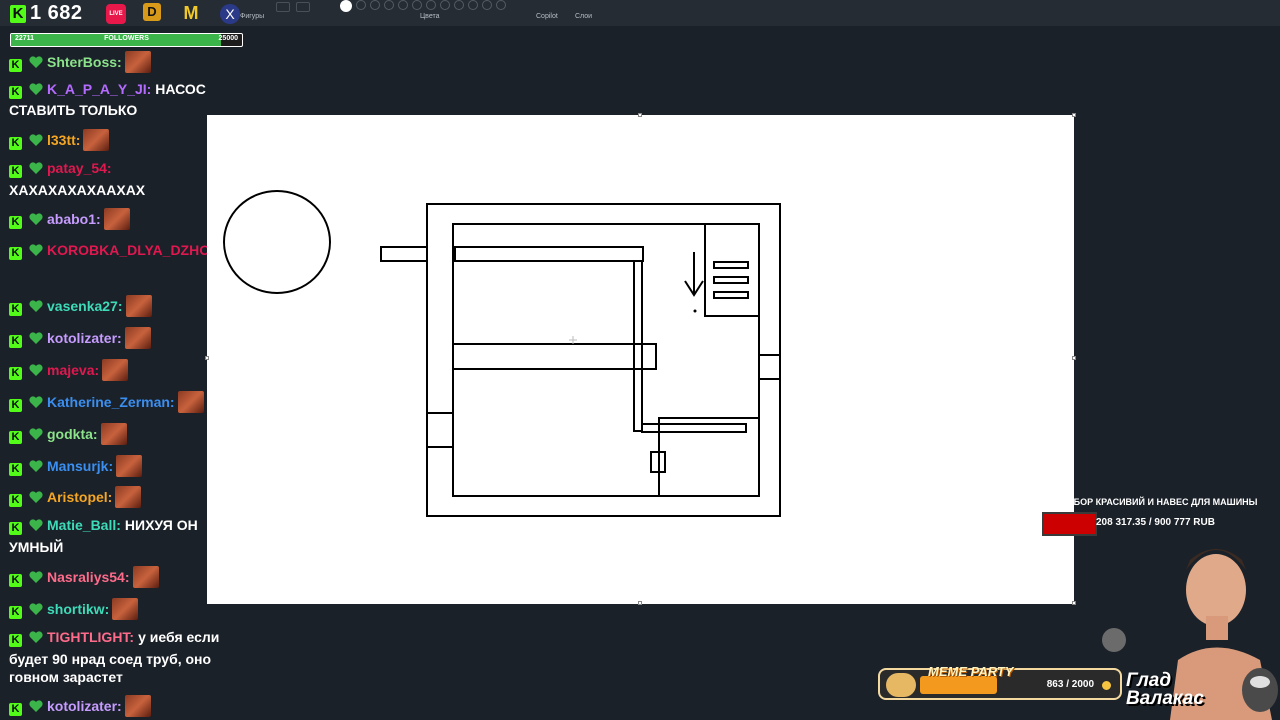  What do you see at coordinates (99, 89) in the screenshot?
I see `chat-username: K_A_P_A_Y_JI:` at bounding box center [99, 89].